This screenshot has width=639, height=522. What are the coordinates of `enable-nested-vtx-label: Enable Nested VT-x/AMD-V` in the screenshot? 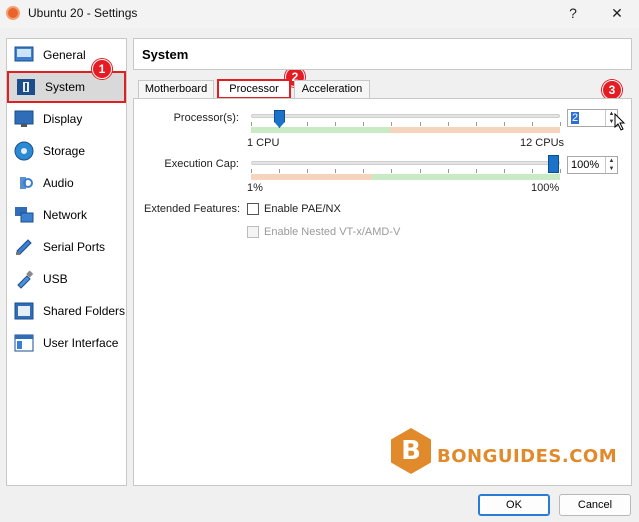 It's located at (332, 232).